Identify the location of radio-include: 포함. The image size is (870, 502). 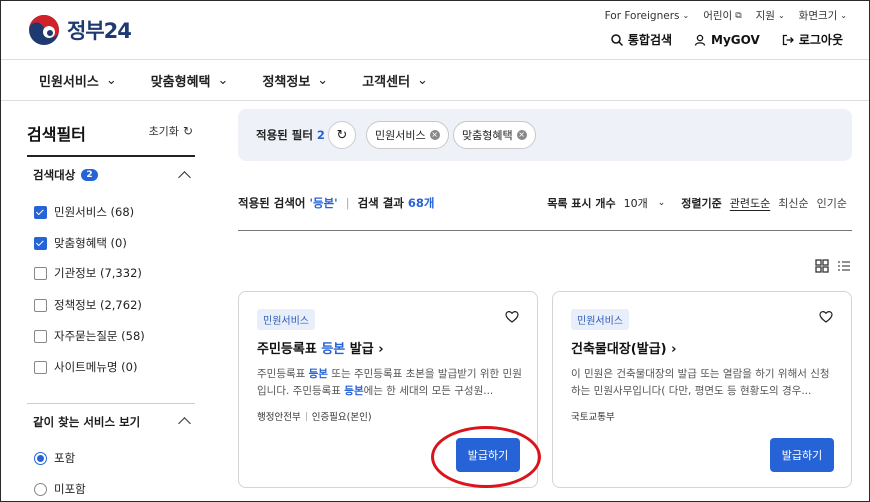
(54, 458).